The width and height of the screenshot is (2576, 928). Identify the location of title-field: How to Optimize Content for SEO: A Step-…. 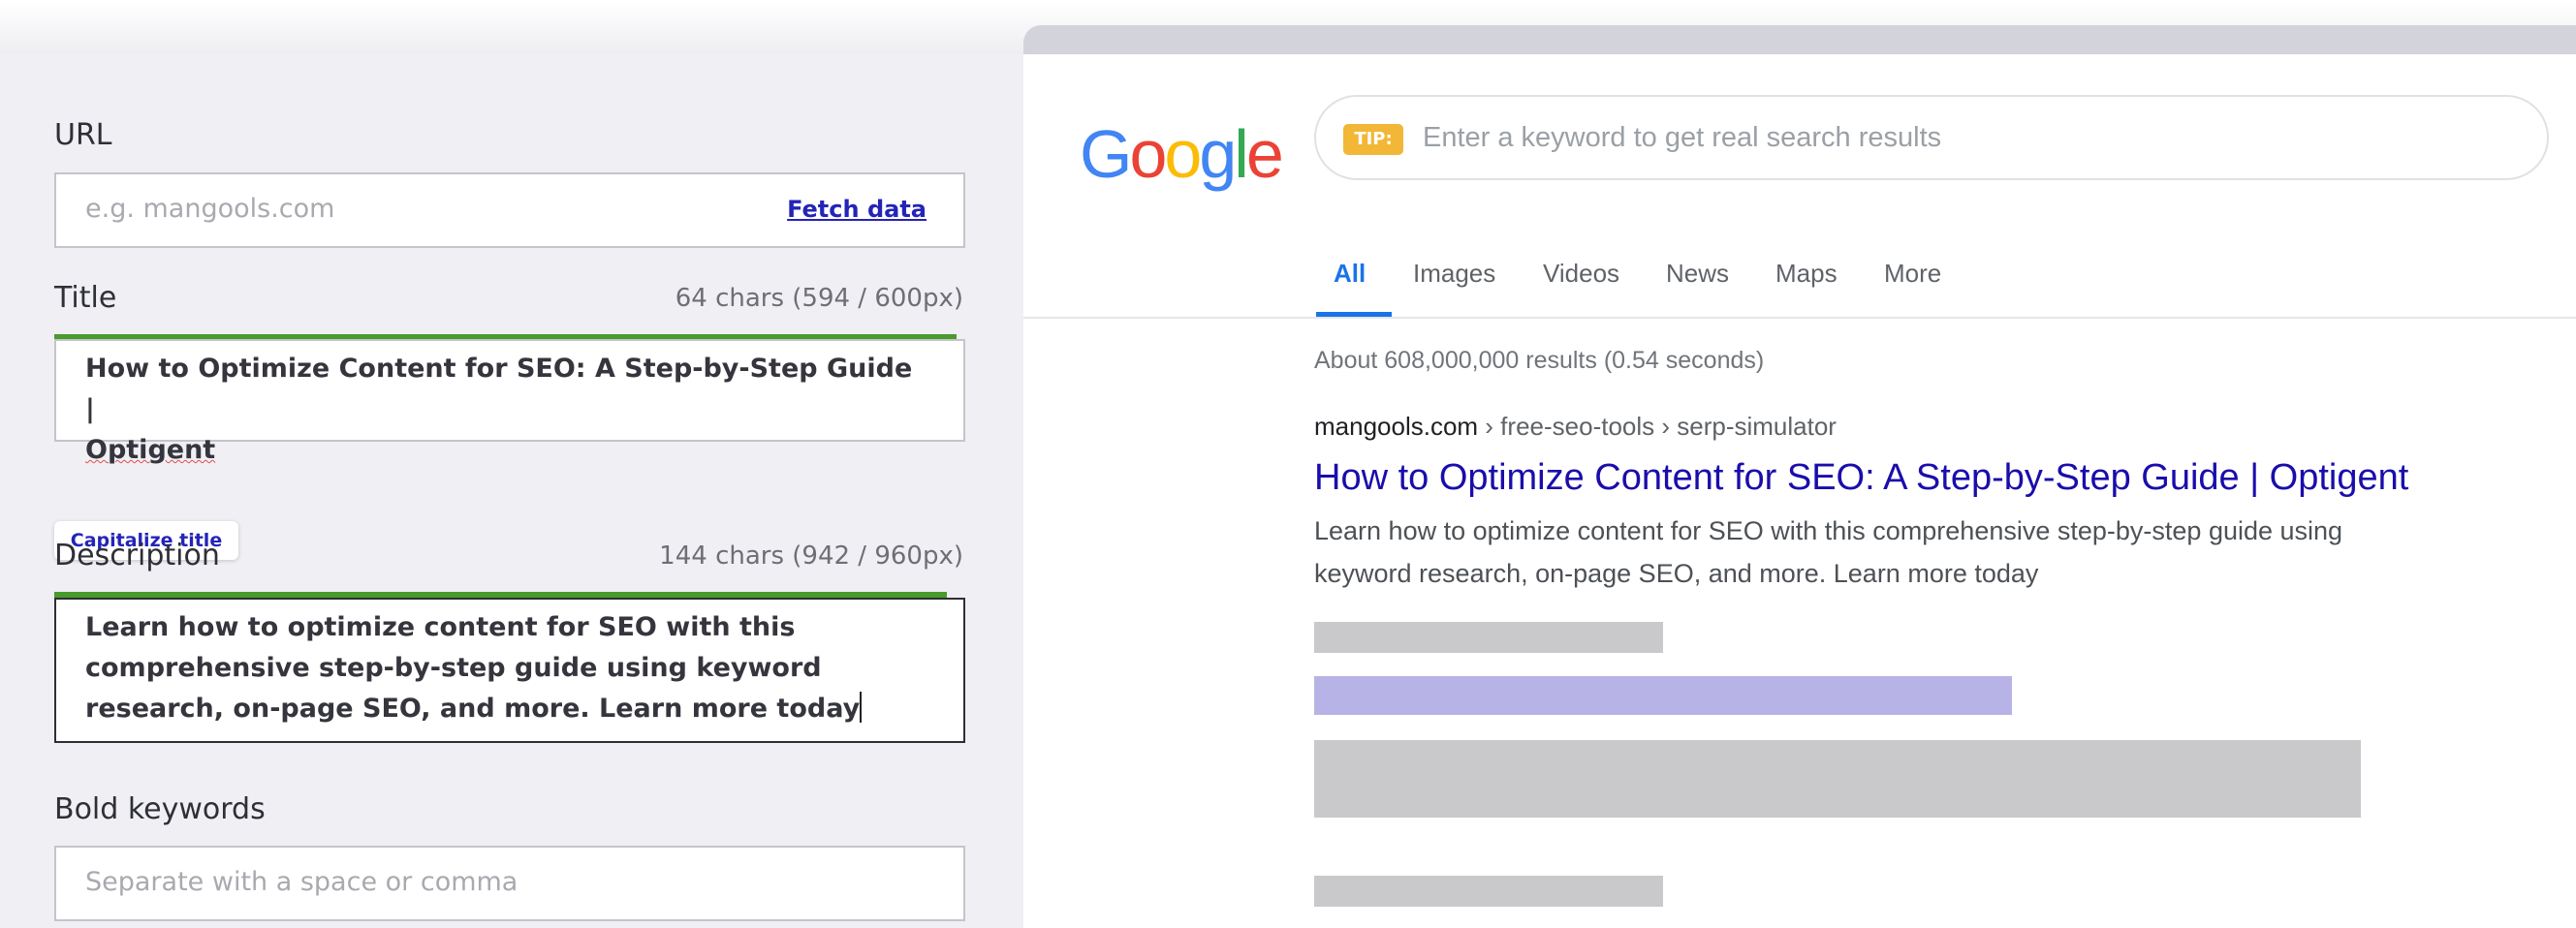
(510, 402).